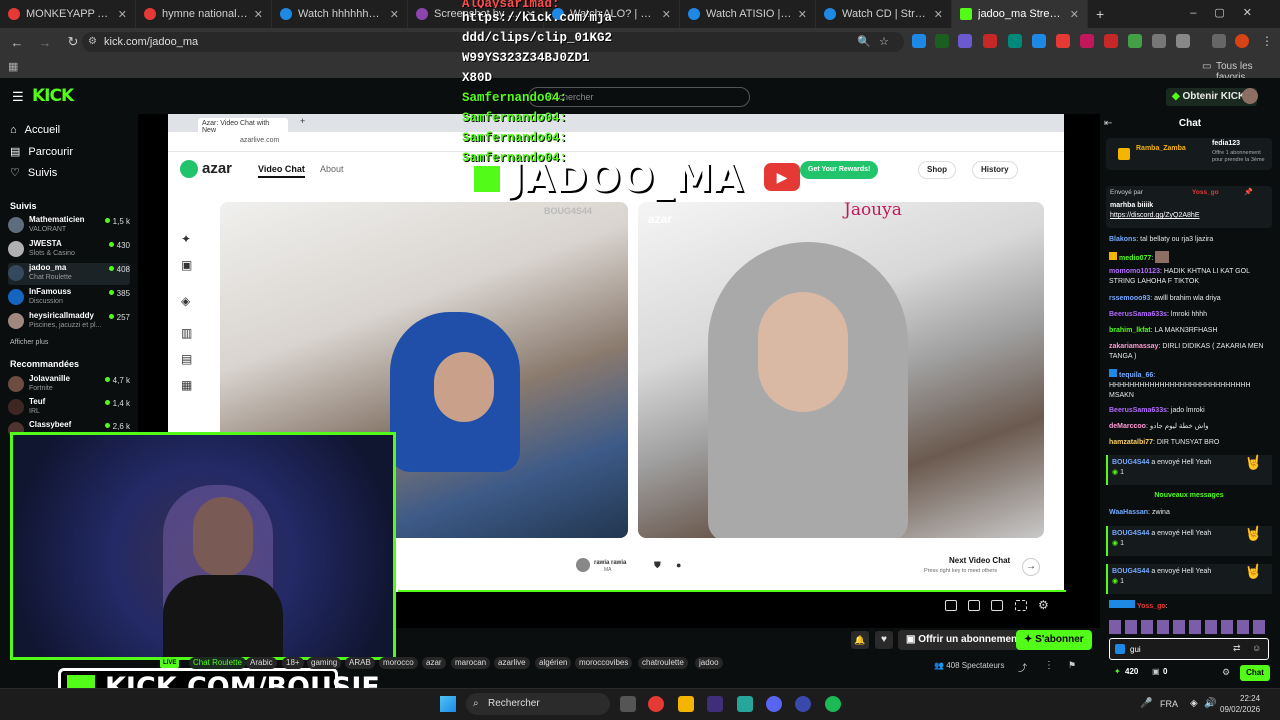  Describe the element at coordinates (340, 14) in the screenshot. I see `browser-tab: Watch hhhhhhhhhhhh |✕` at that location.